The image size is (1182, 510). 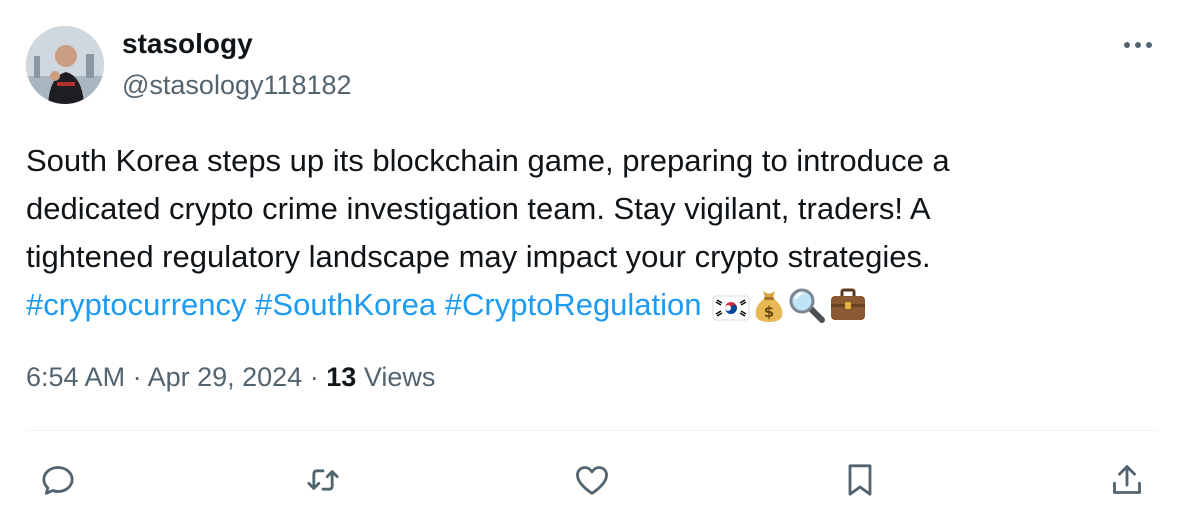 I want to click on handle: @stasology118182, so click(x=237, y=85).